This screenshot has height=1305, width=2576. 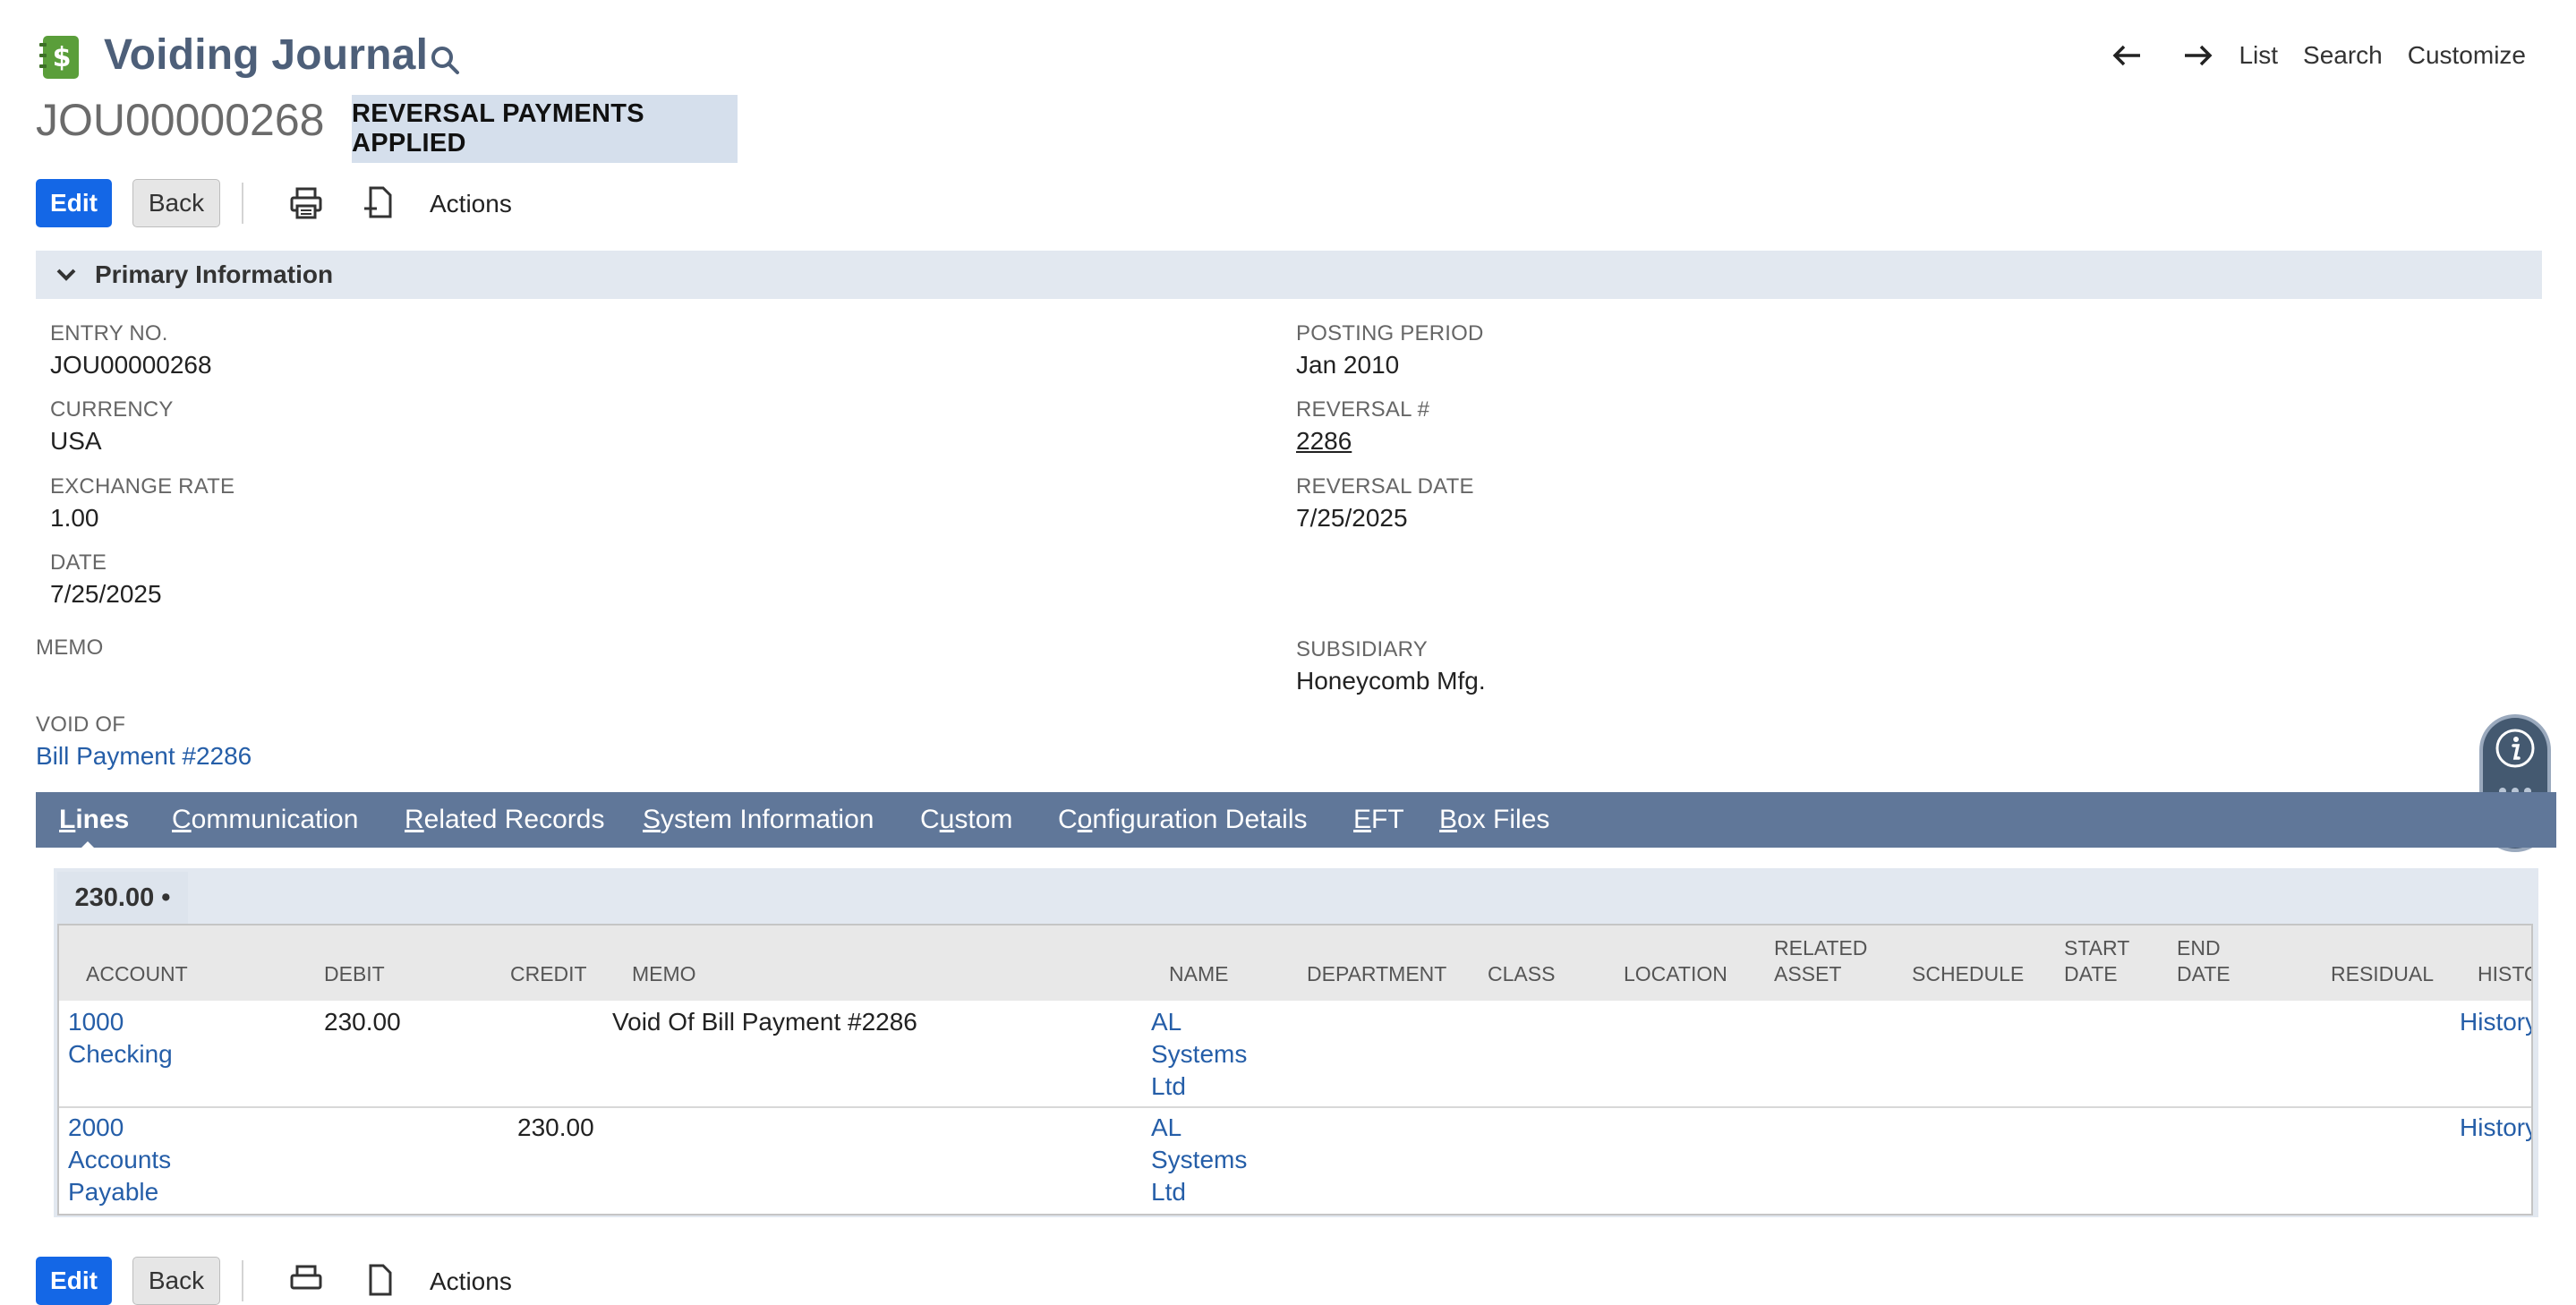 I want to click on entry-no-label: ENTRY NO., so click(x=109, y=333).